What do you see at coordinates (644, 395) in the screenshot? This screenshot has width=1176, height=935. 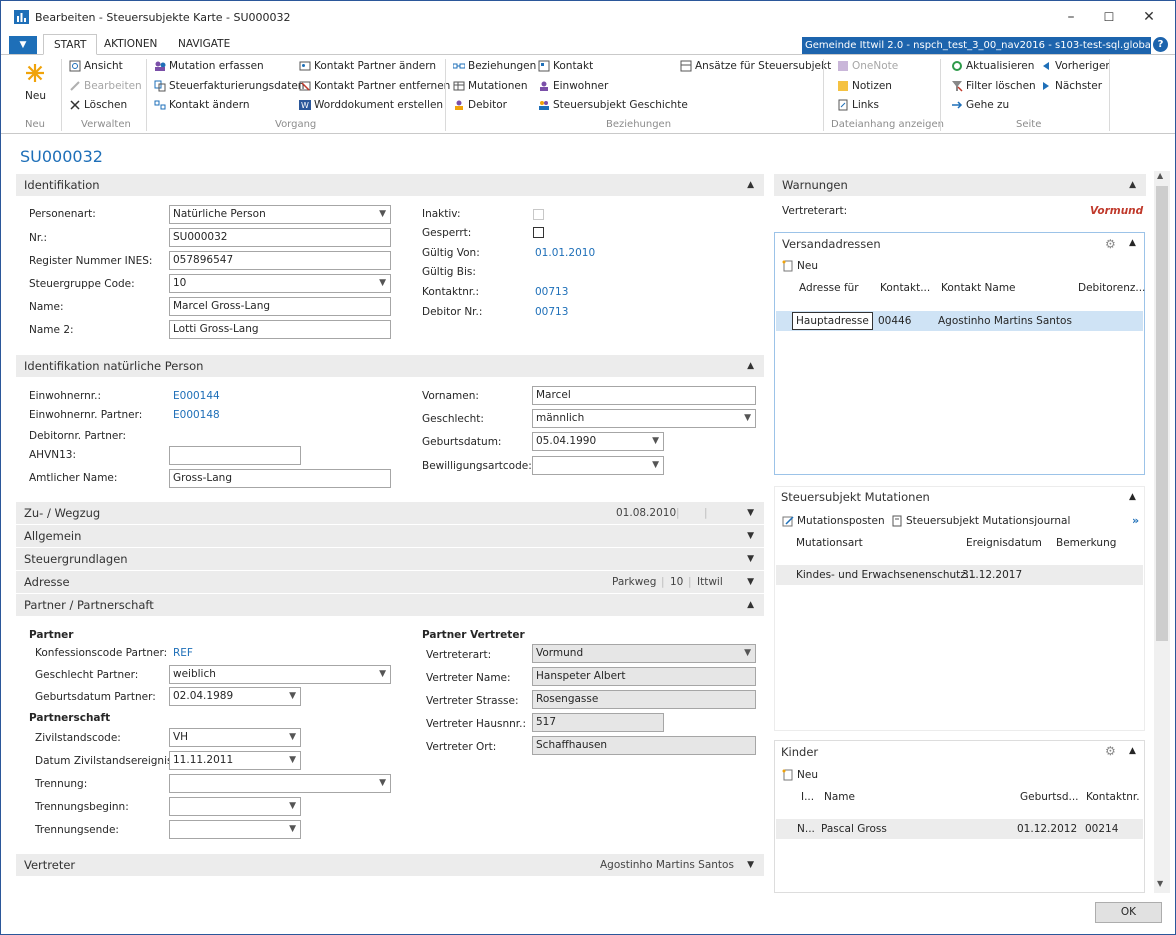 I see `vornamen-field: Marcel` at bounding box center [644, 395].